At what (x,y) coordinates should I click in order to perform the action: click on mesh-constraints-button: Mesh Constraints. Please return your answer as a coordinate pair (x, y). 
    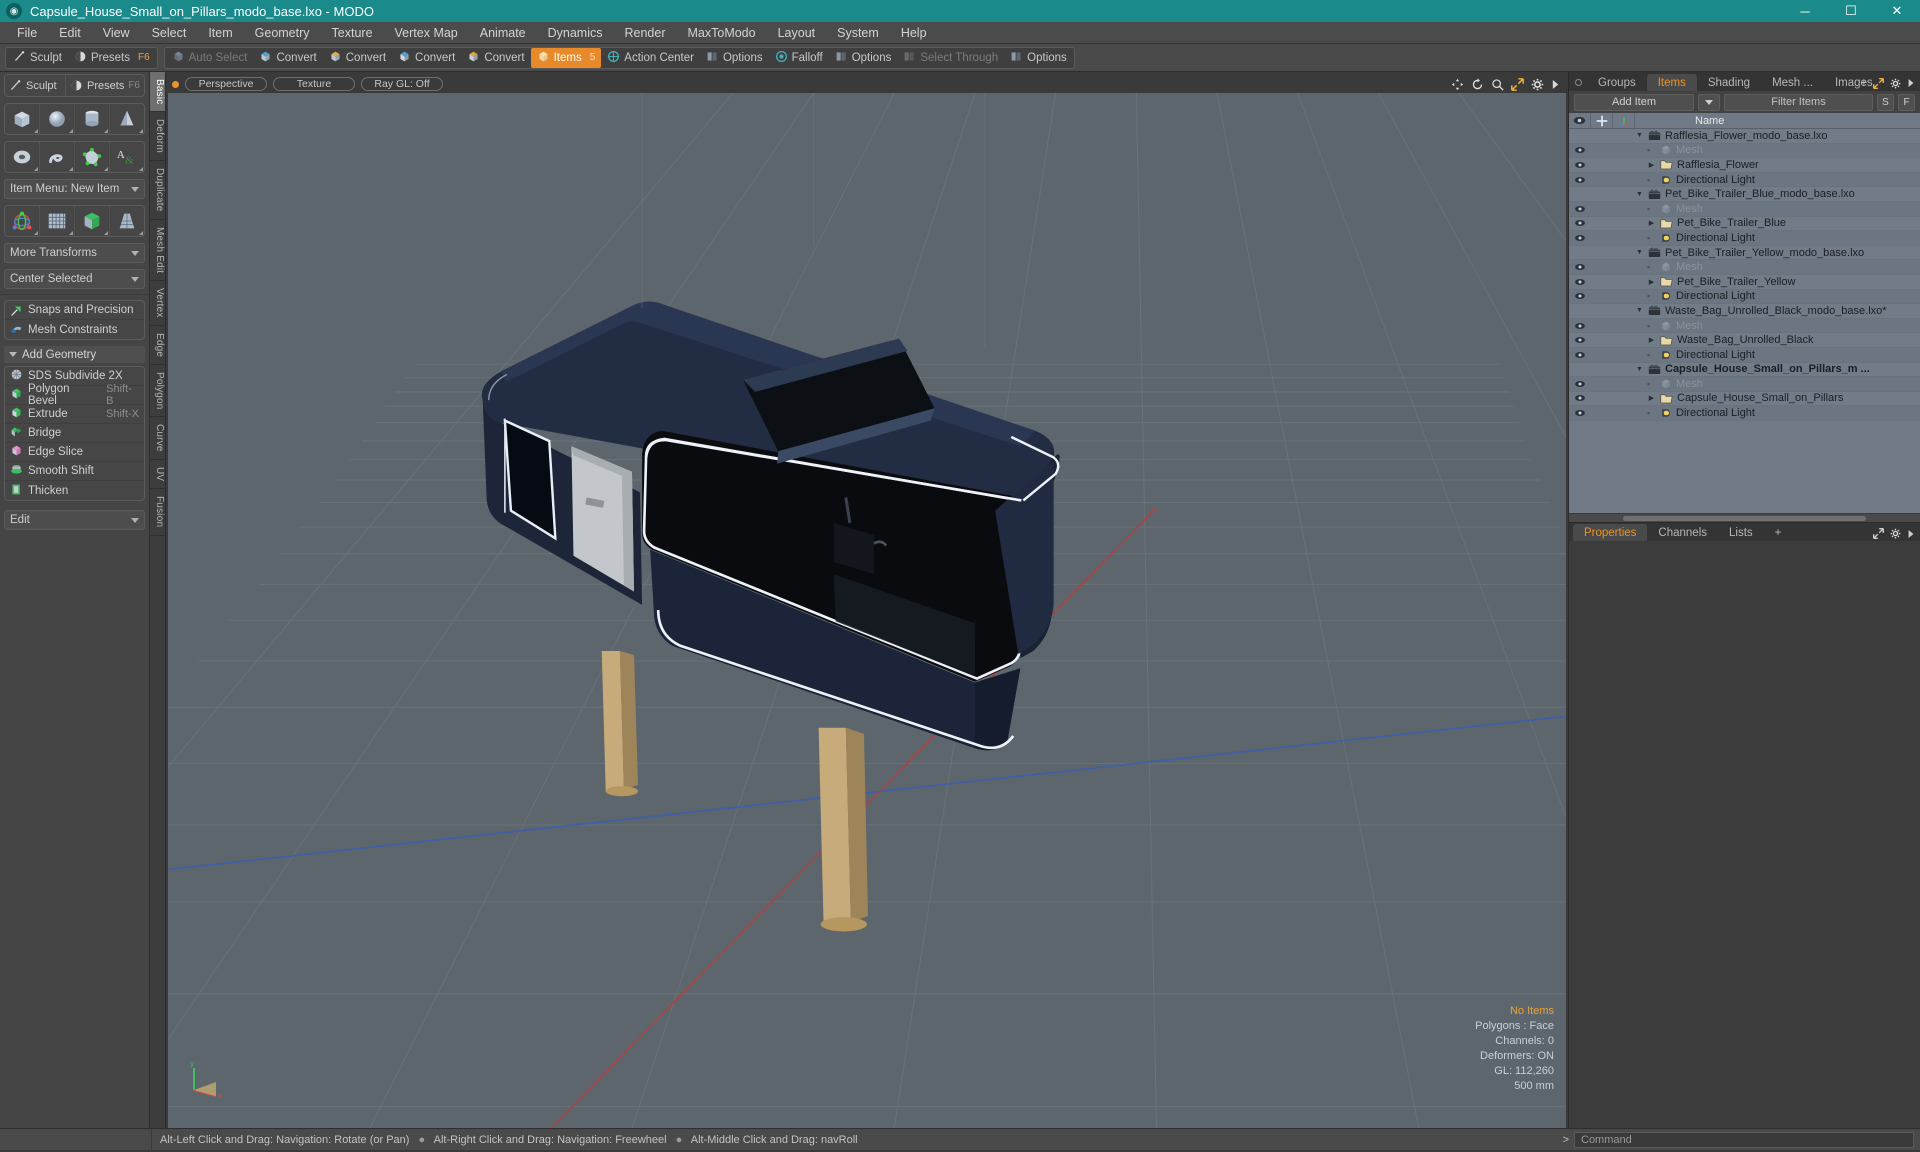
    Looking at the image, I should click on (74, 329).